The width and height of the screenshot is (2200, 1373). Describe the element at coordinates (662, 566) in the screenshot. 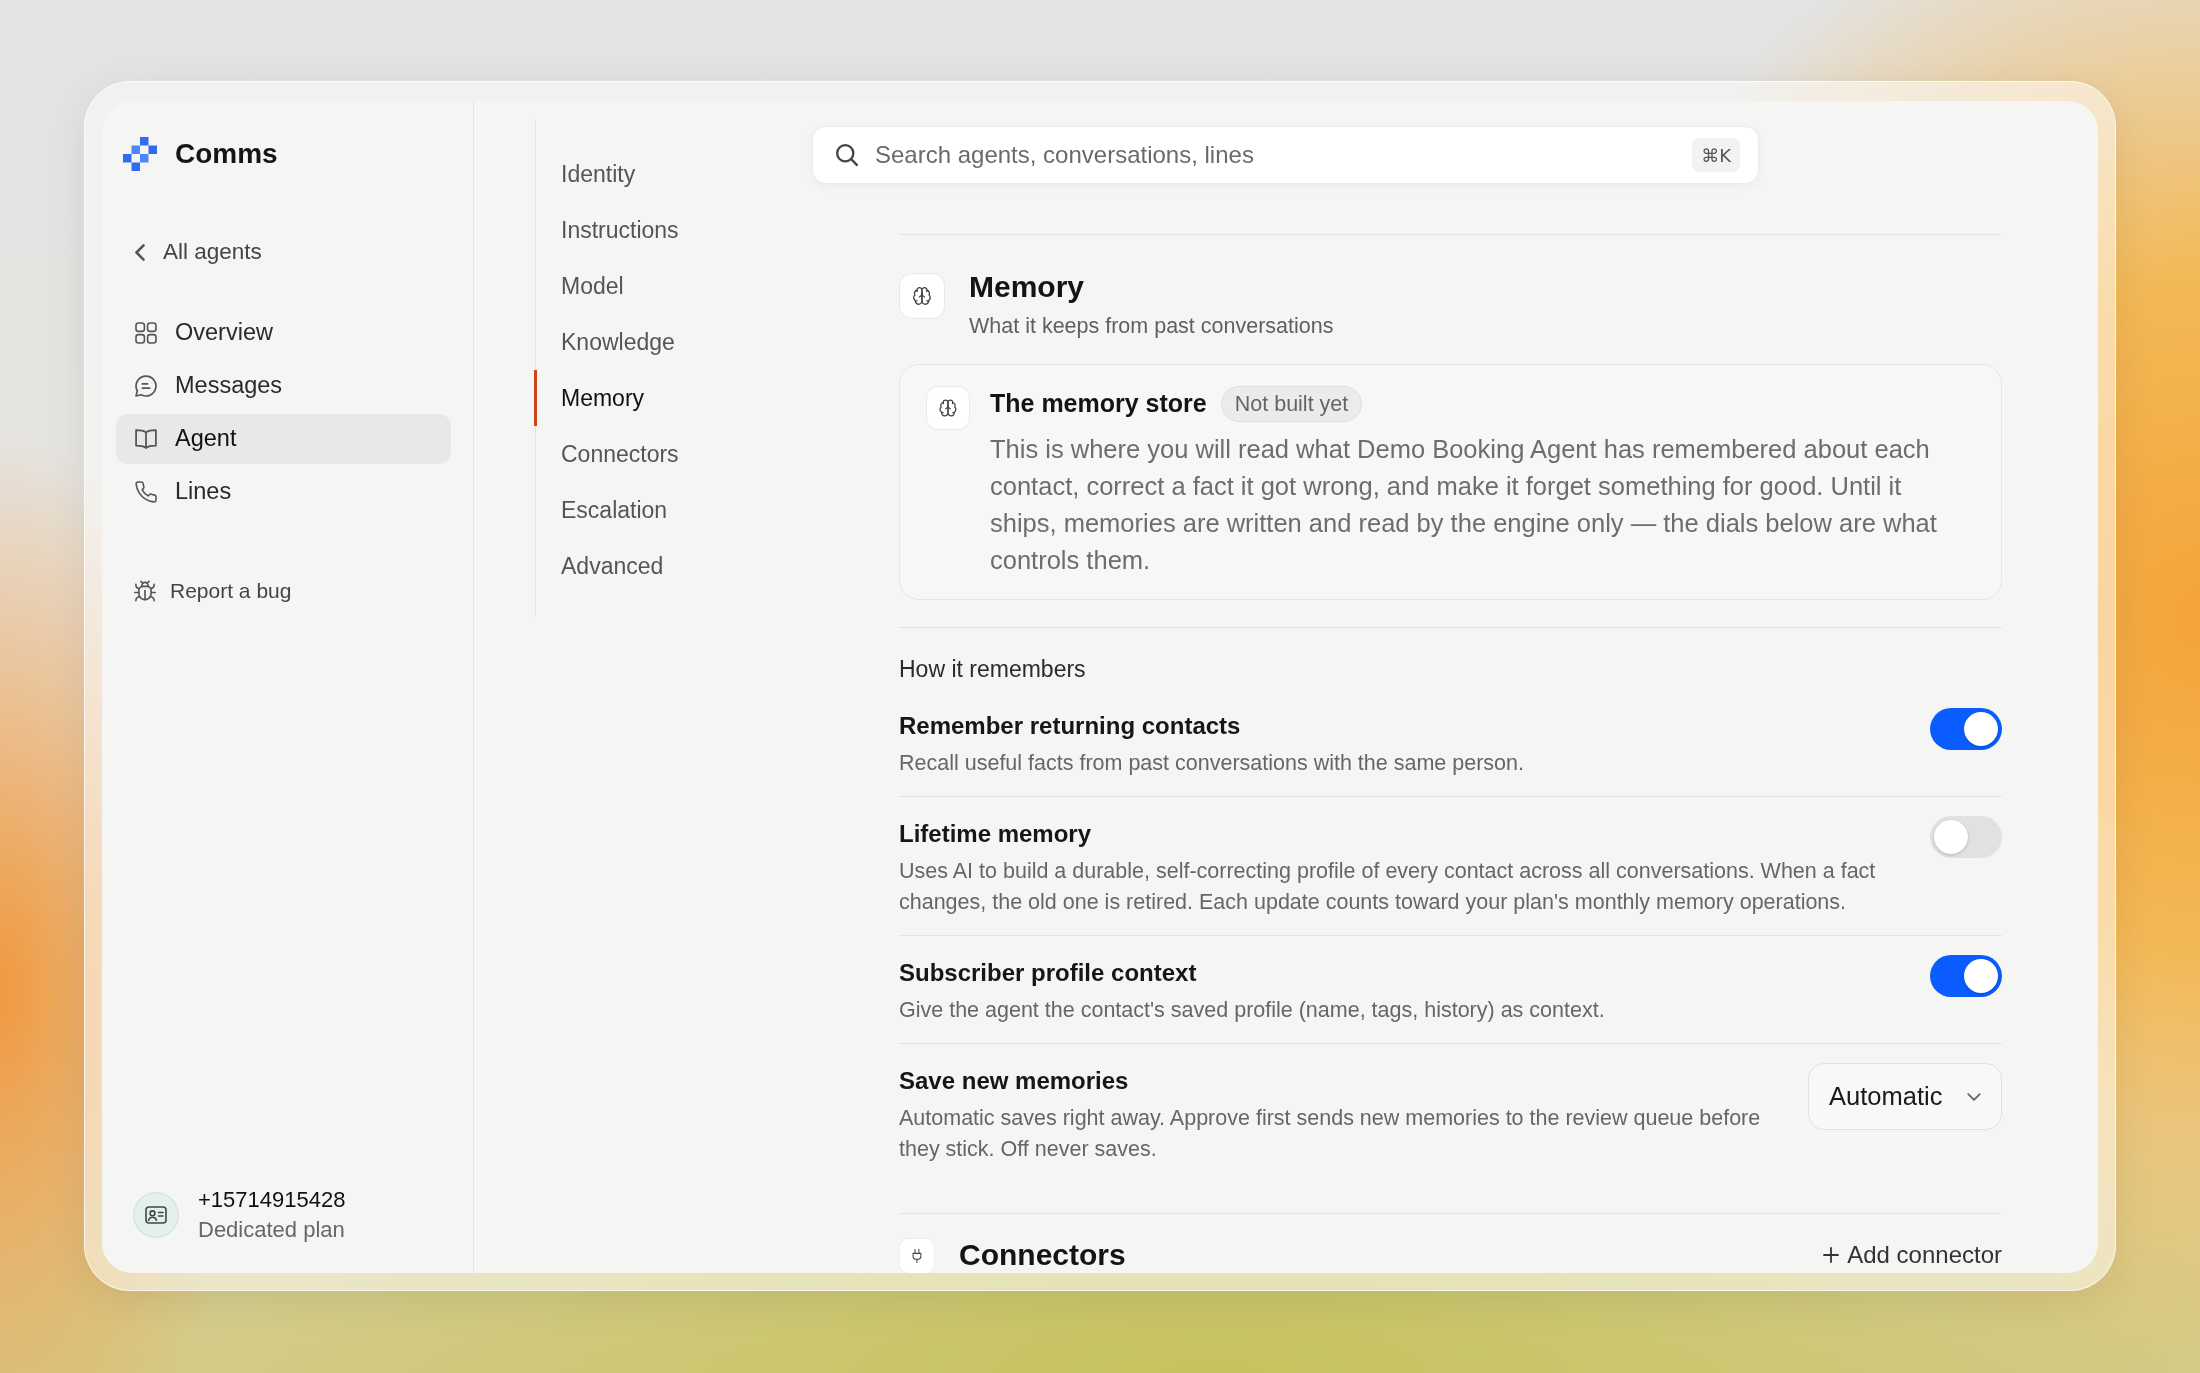

I see `section-nav-item: Advanced` at that location.